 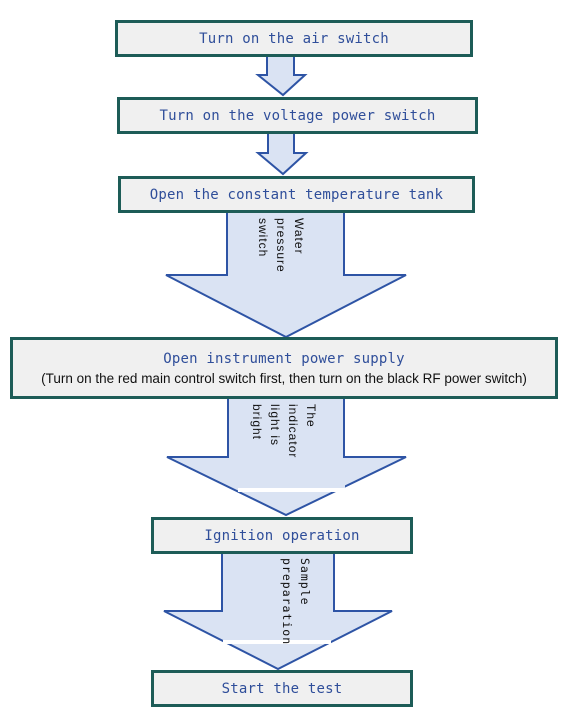 What do you see at coordinates (293, 431) in the screenshot?
I see `label-line: indicator` at bounding box center [293, 431].